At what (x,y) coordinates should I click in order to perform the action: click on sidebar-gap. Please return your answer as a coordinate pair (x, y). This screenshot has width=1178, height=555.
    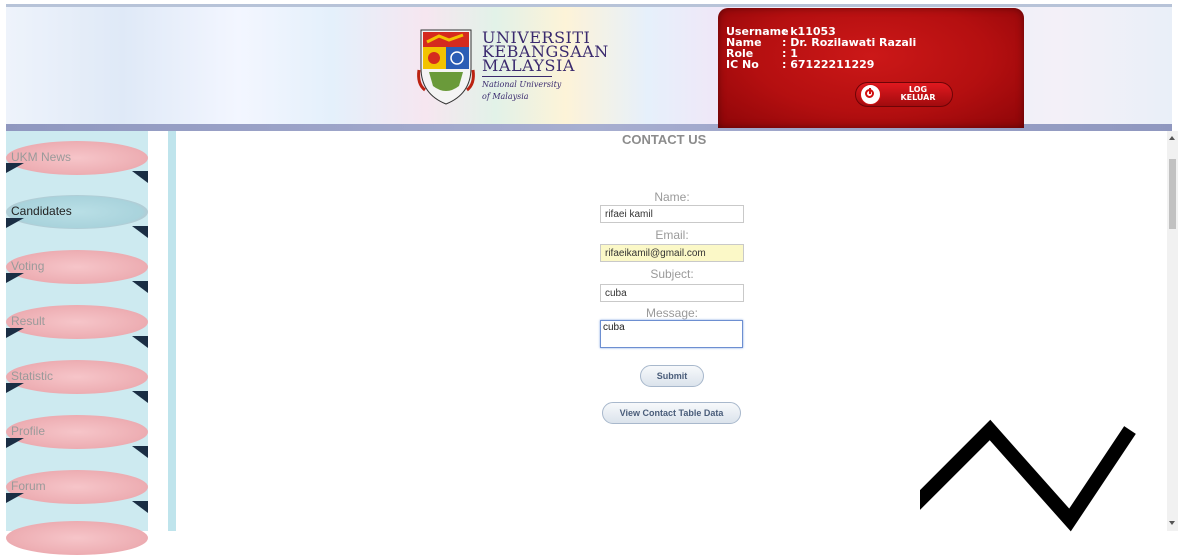
    Looking at the image, I should click on (158, 331).